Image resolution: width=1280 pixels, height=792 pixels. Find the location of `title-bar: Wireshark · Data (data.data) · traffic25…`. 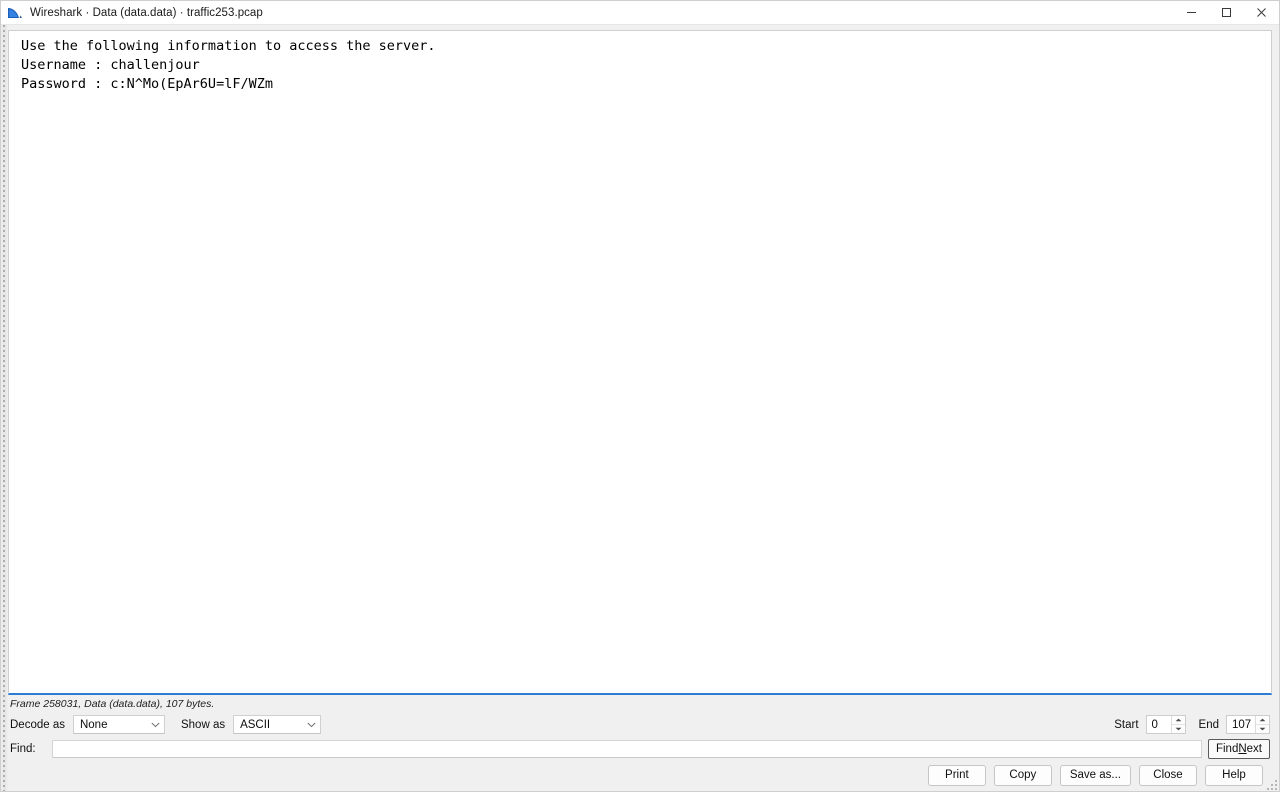

title-bar: Wireshark · Data (data.data) · traffic25… is located at coordinates (640, 13).